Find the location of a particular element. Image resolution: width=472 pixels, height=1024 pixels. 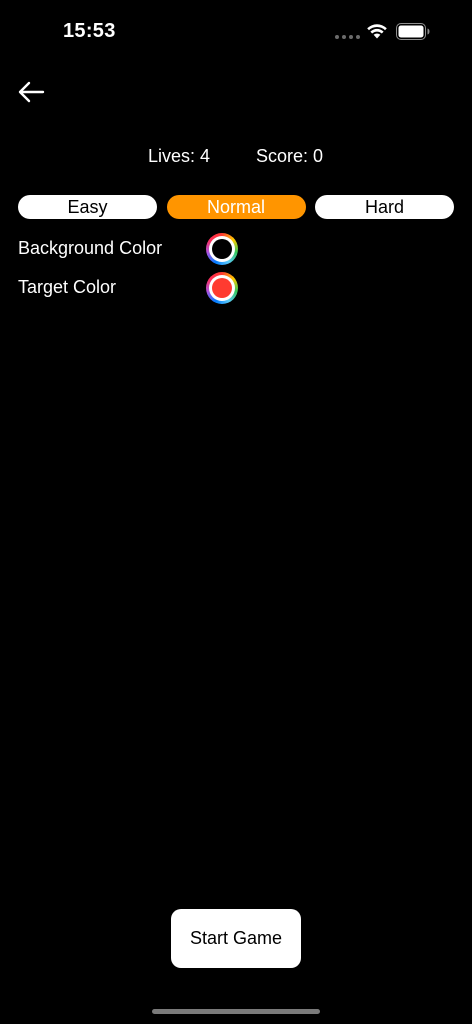

arrow-left-icon is located at coordinates (31, 92).